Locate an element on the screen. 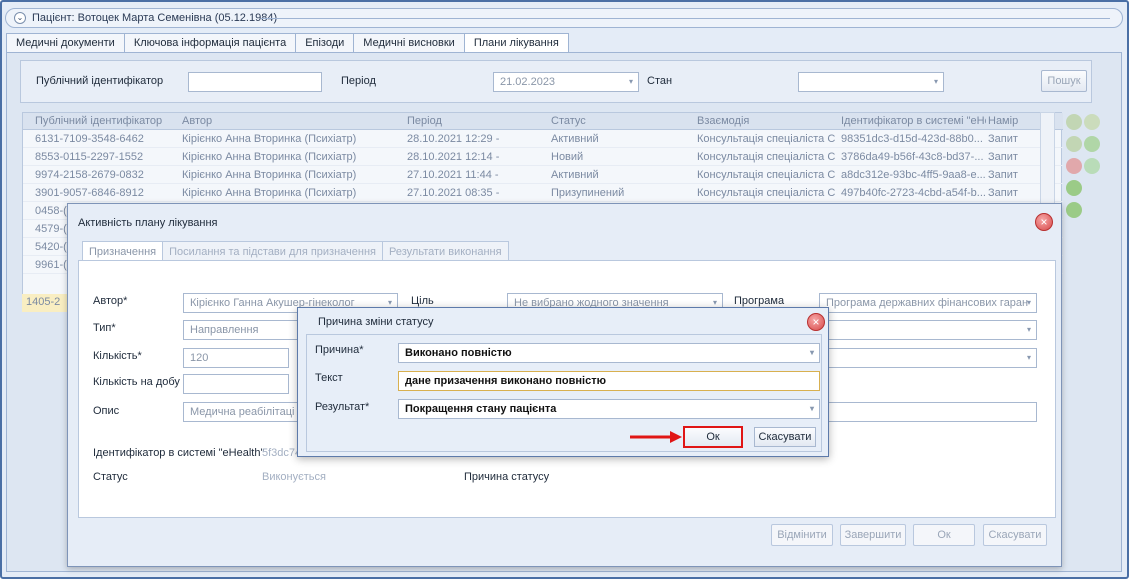 This screenshot has width=1129, height=579. ok-button: Ок is located at coordinates (944, 535).